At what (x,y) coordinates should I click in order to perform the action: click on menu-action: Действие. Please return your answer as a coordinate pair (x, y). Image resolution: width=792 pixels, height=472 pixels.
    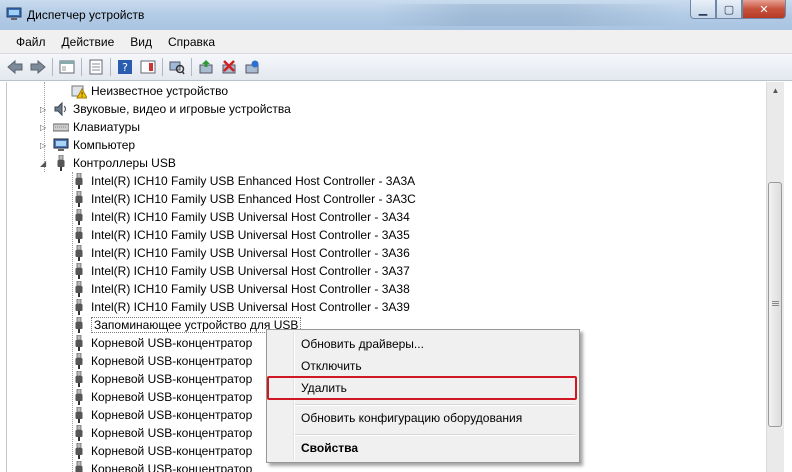
    Looking at the image, I should click on (88, 42).